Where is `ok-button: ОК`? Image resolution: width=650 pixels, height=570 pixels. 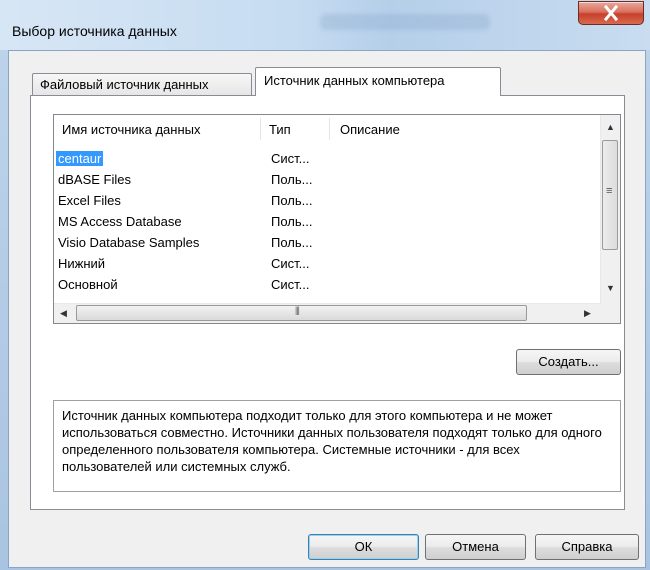
ok-button: ОК is located at coordinates (363, 547).